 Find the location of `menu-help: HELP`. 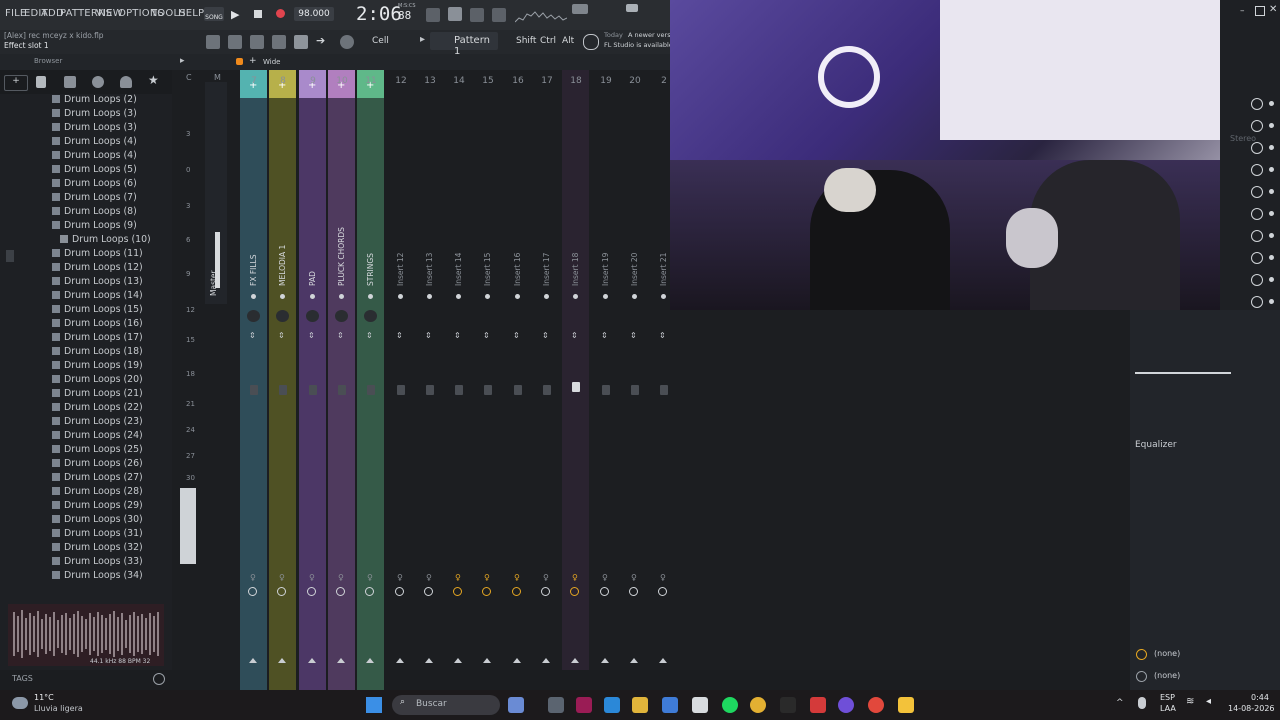

menu-help: HELP is located at coordinates (191, 13).